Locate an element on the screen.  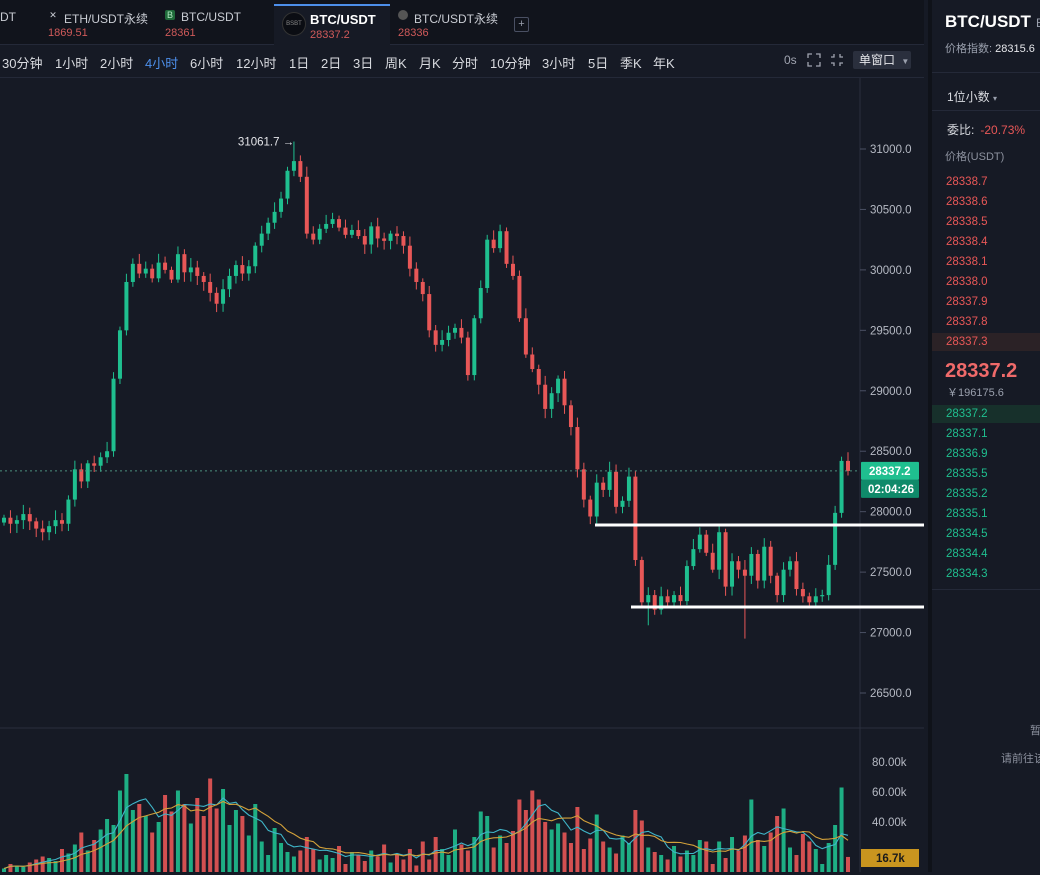
ask-price: 28337.9 is located at coordinates (967, 302).